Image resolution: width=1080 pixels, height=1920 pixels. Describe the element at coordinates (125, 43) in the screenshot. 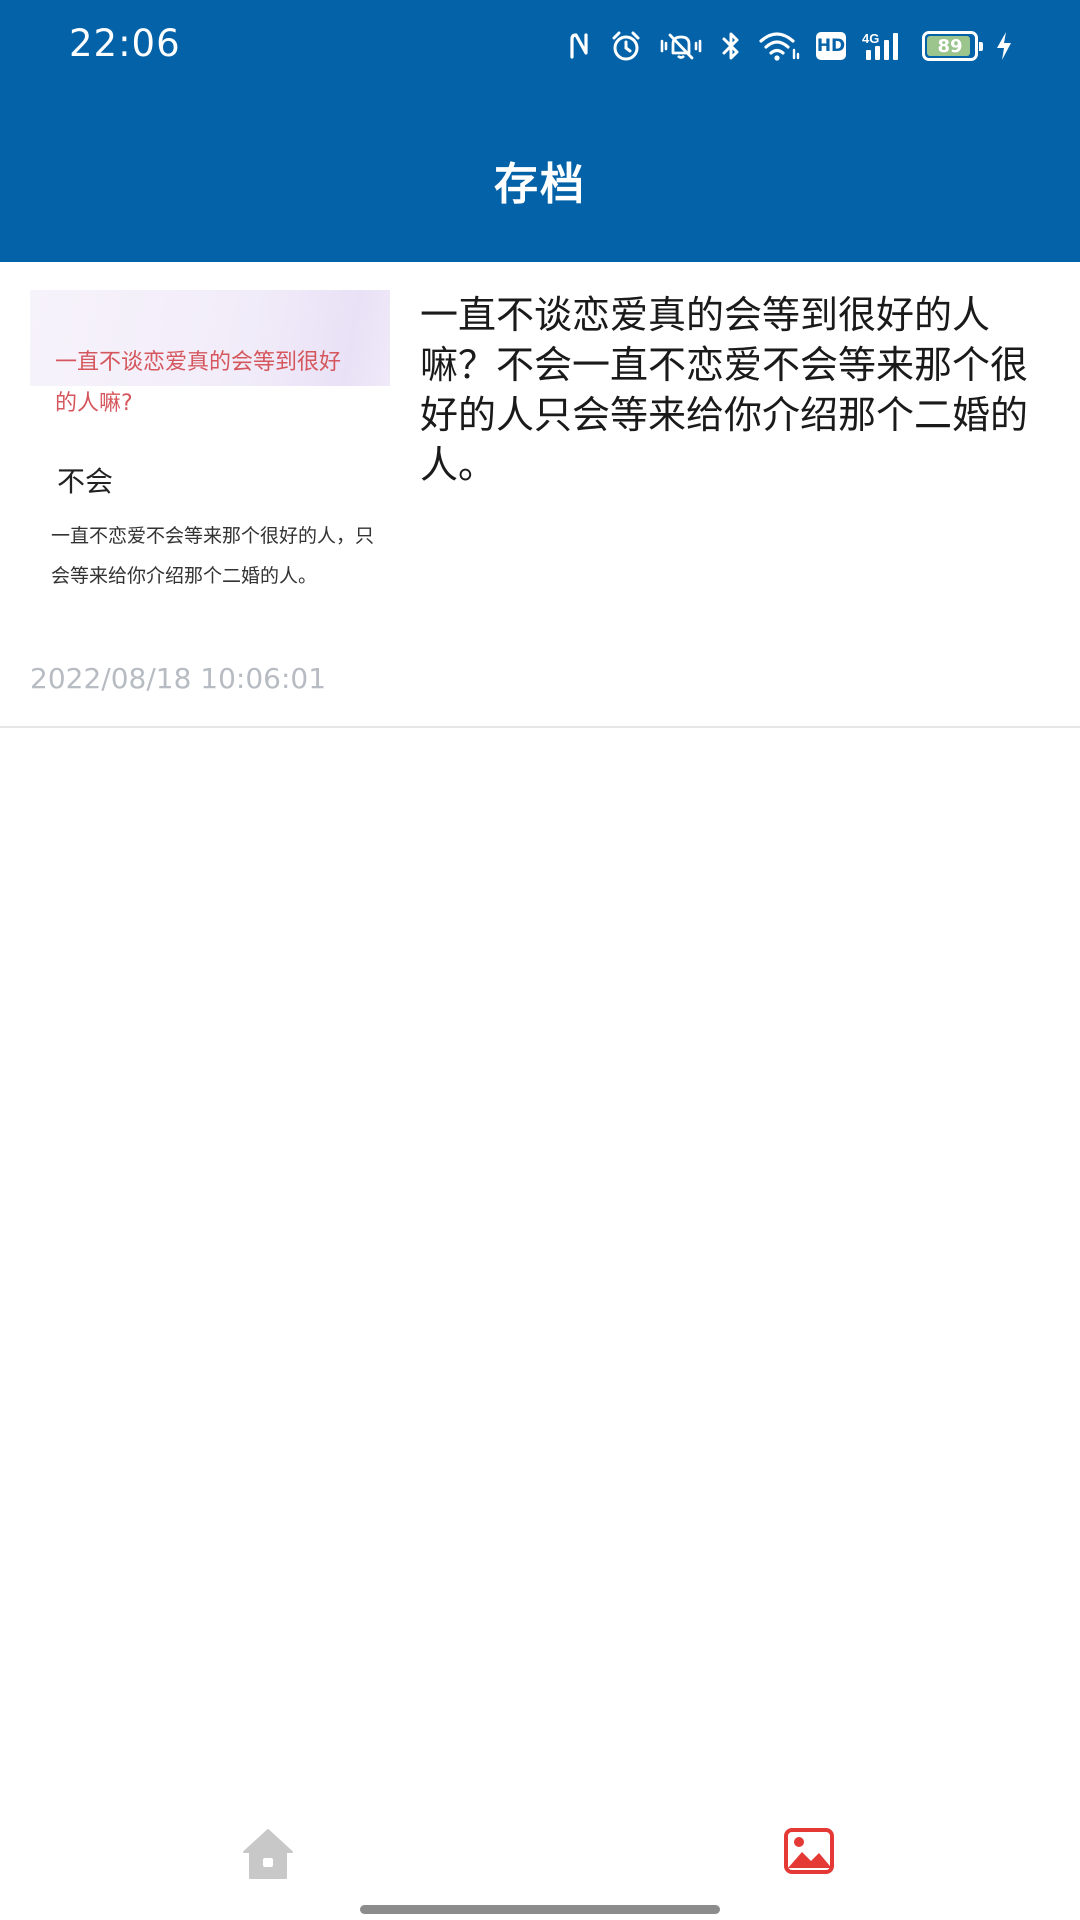

I see `status-time: 22:06` at that location.